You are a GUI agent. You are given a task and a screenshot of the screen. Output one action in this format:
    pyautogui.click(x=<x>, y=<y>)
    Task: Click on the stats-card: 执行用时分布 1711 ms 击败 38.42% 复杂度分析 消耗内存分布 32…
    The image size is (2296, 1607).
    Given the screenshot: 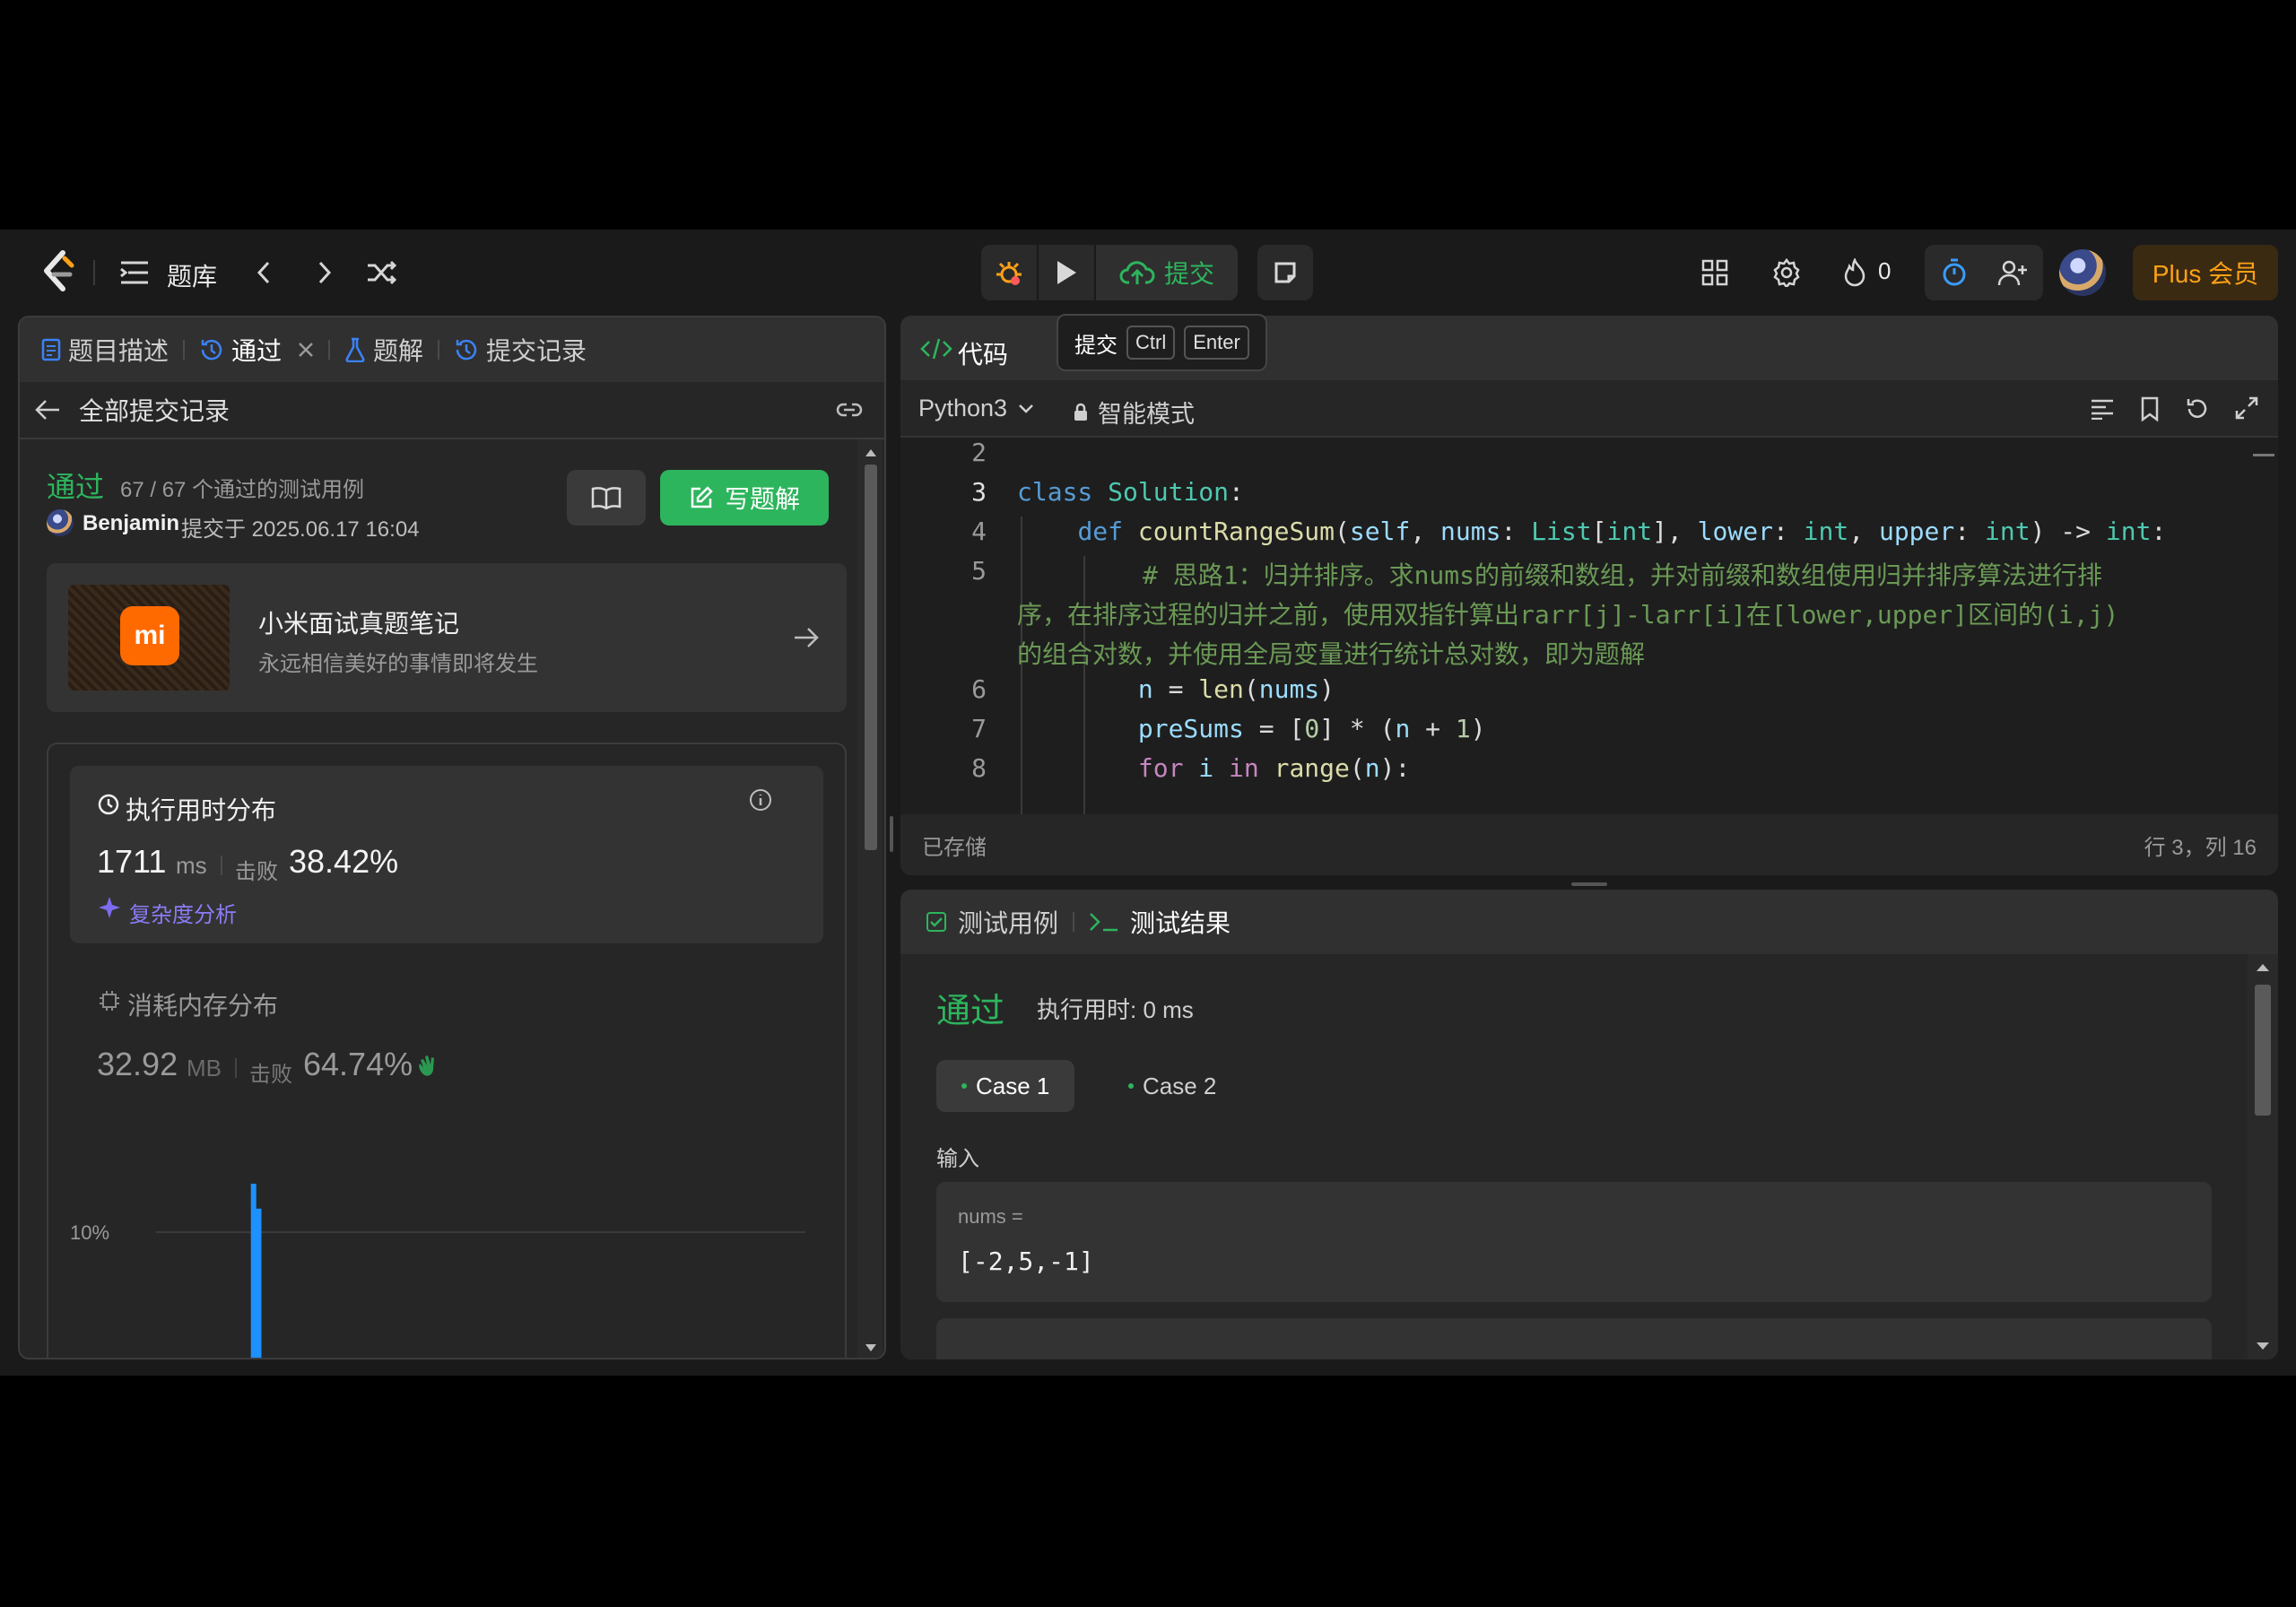 What is the action you would take?
    pyautogui.click(x=447, y=1051)
    